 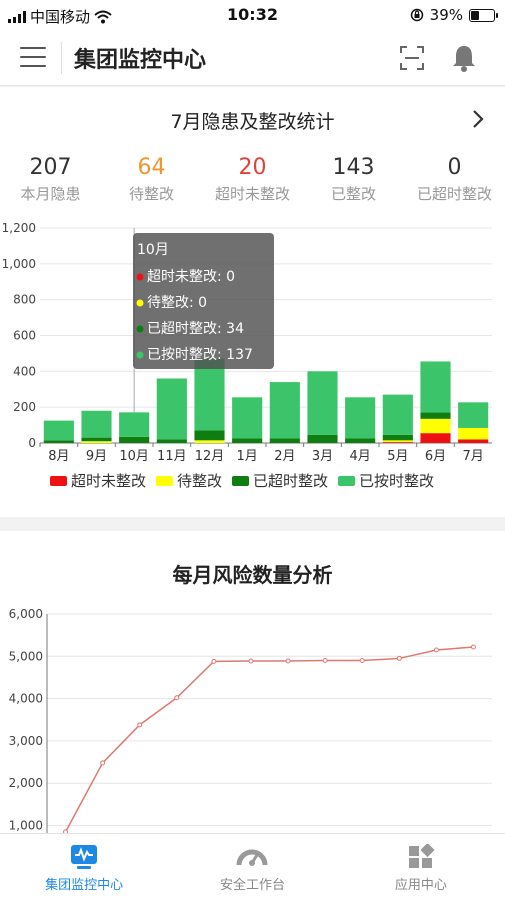 I want to click on dashboard-icon, so click(x=252, y=857).